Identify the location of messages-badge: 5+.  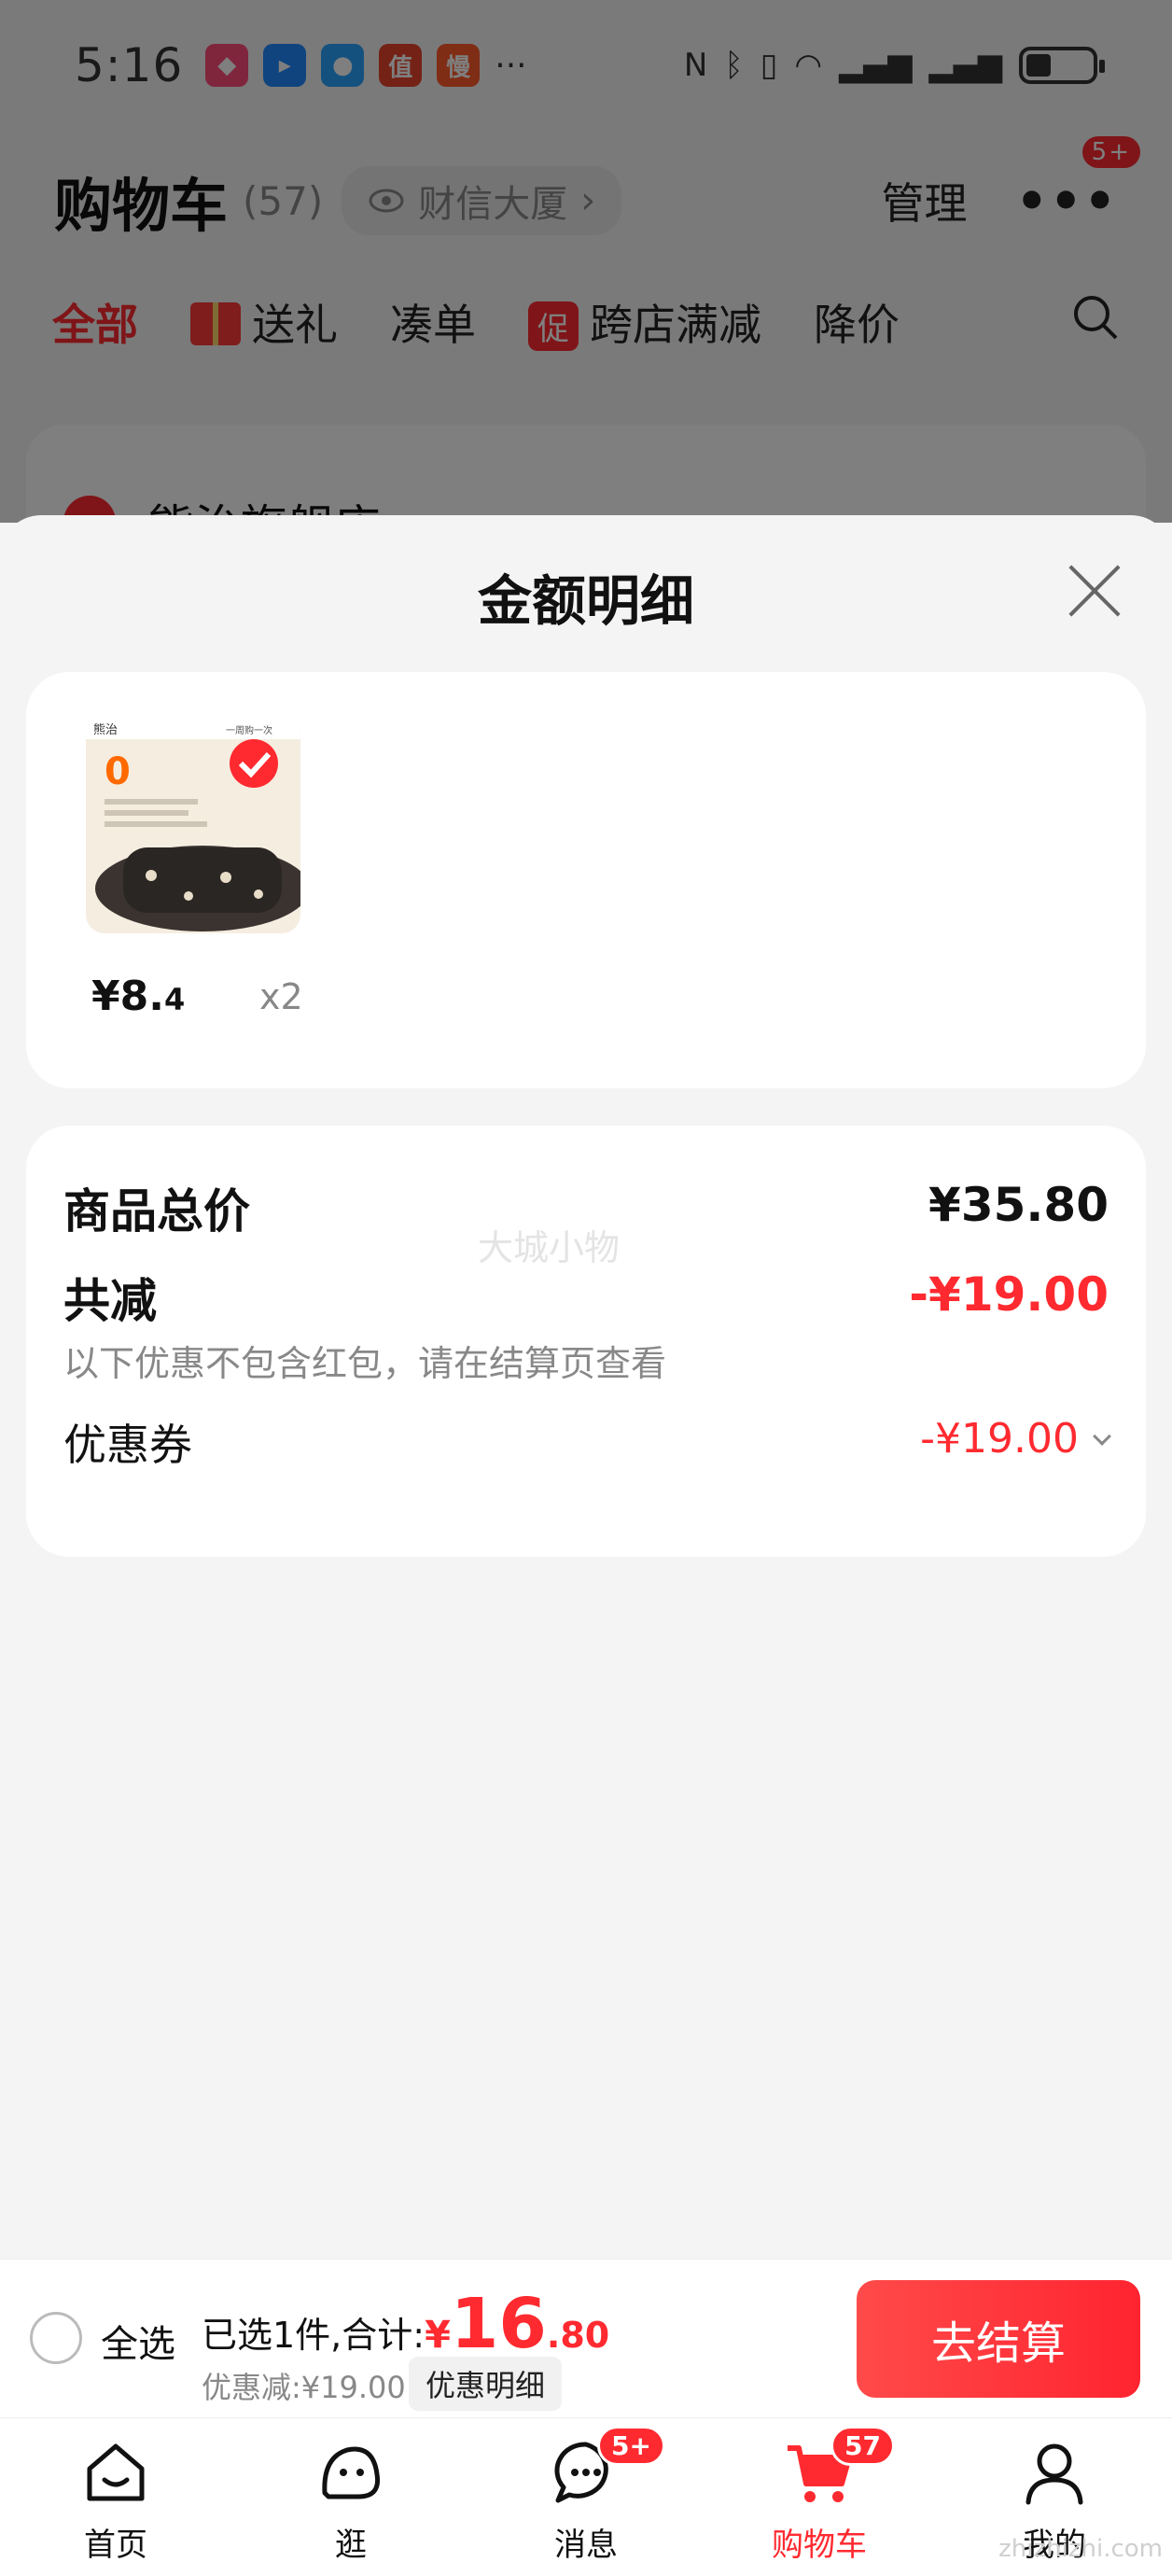
(631, 2446).